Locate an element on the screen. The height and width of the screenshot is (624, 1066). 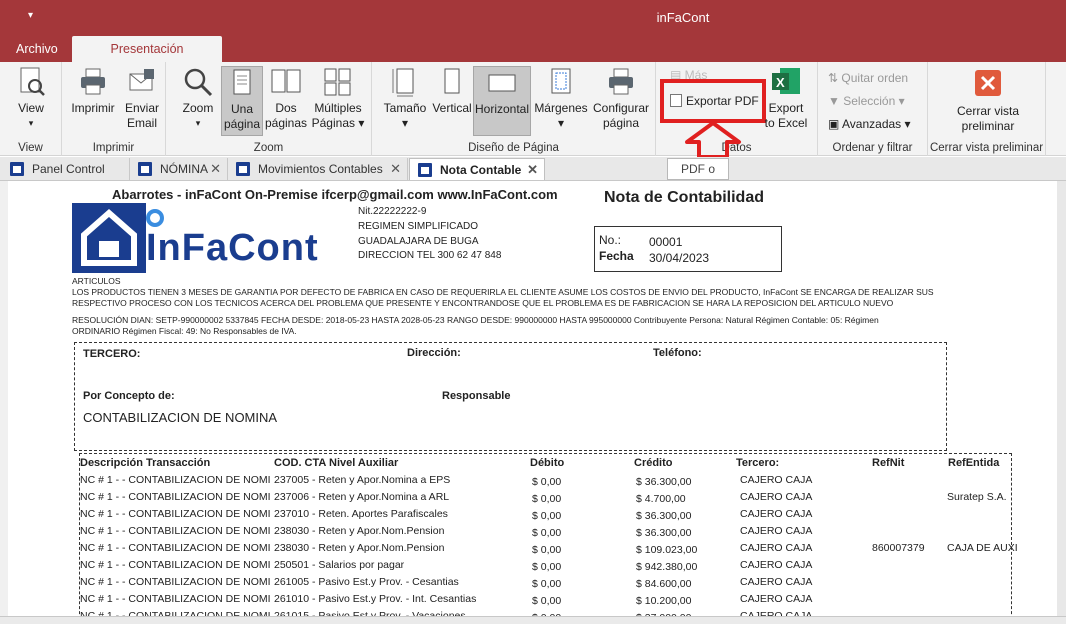
direccion-tel: DIRECCION TEL 300 62 47 848 is located at coordinates (430, 255).